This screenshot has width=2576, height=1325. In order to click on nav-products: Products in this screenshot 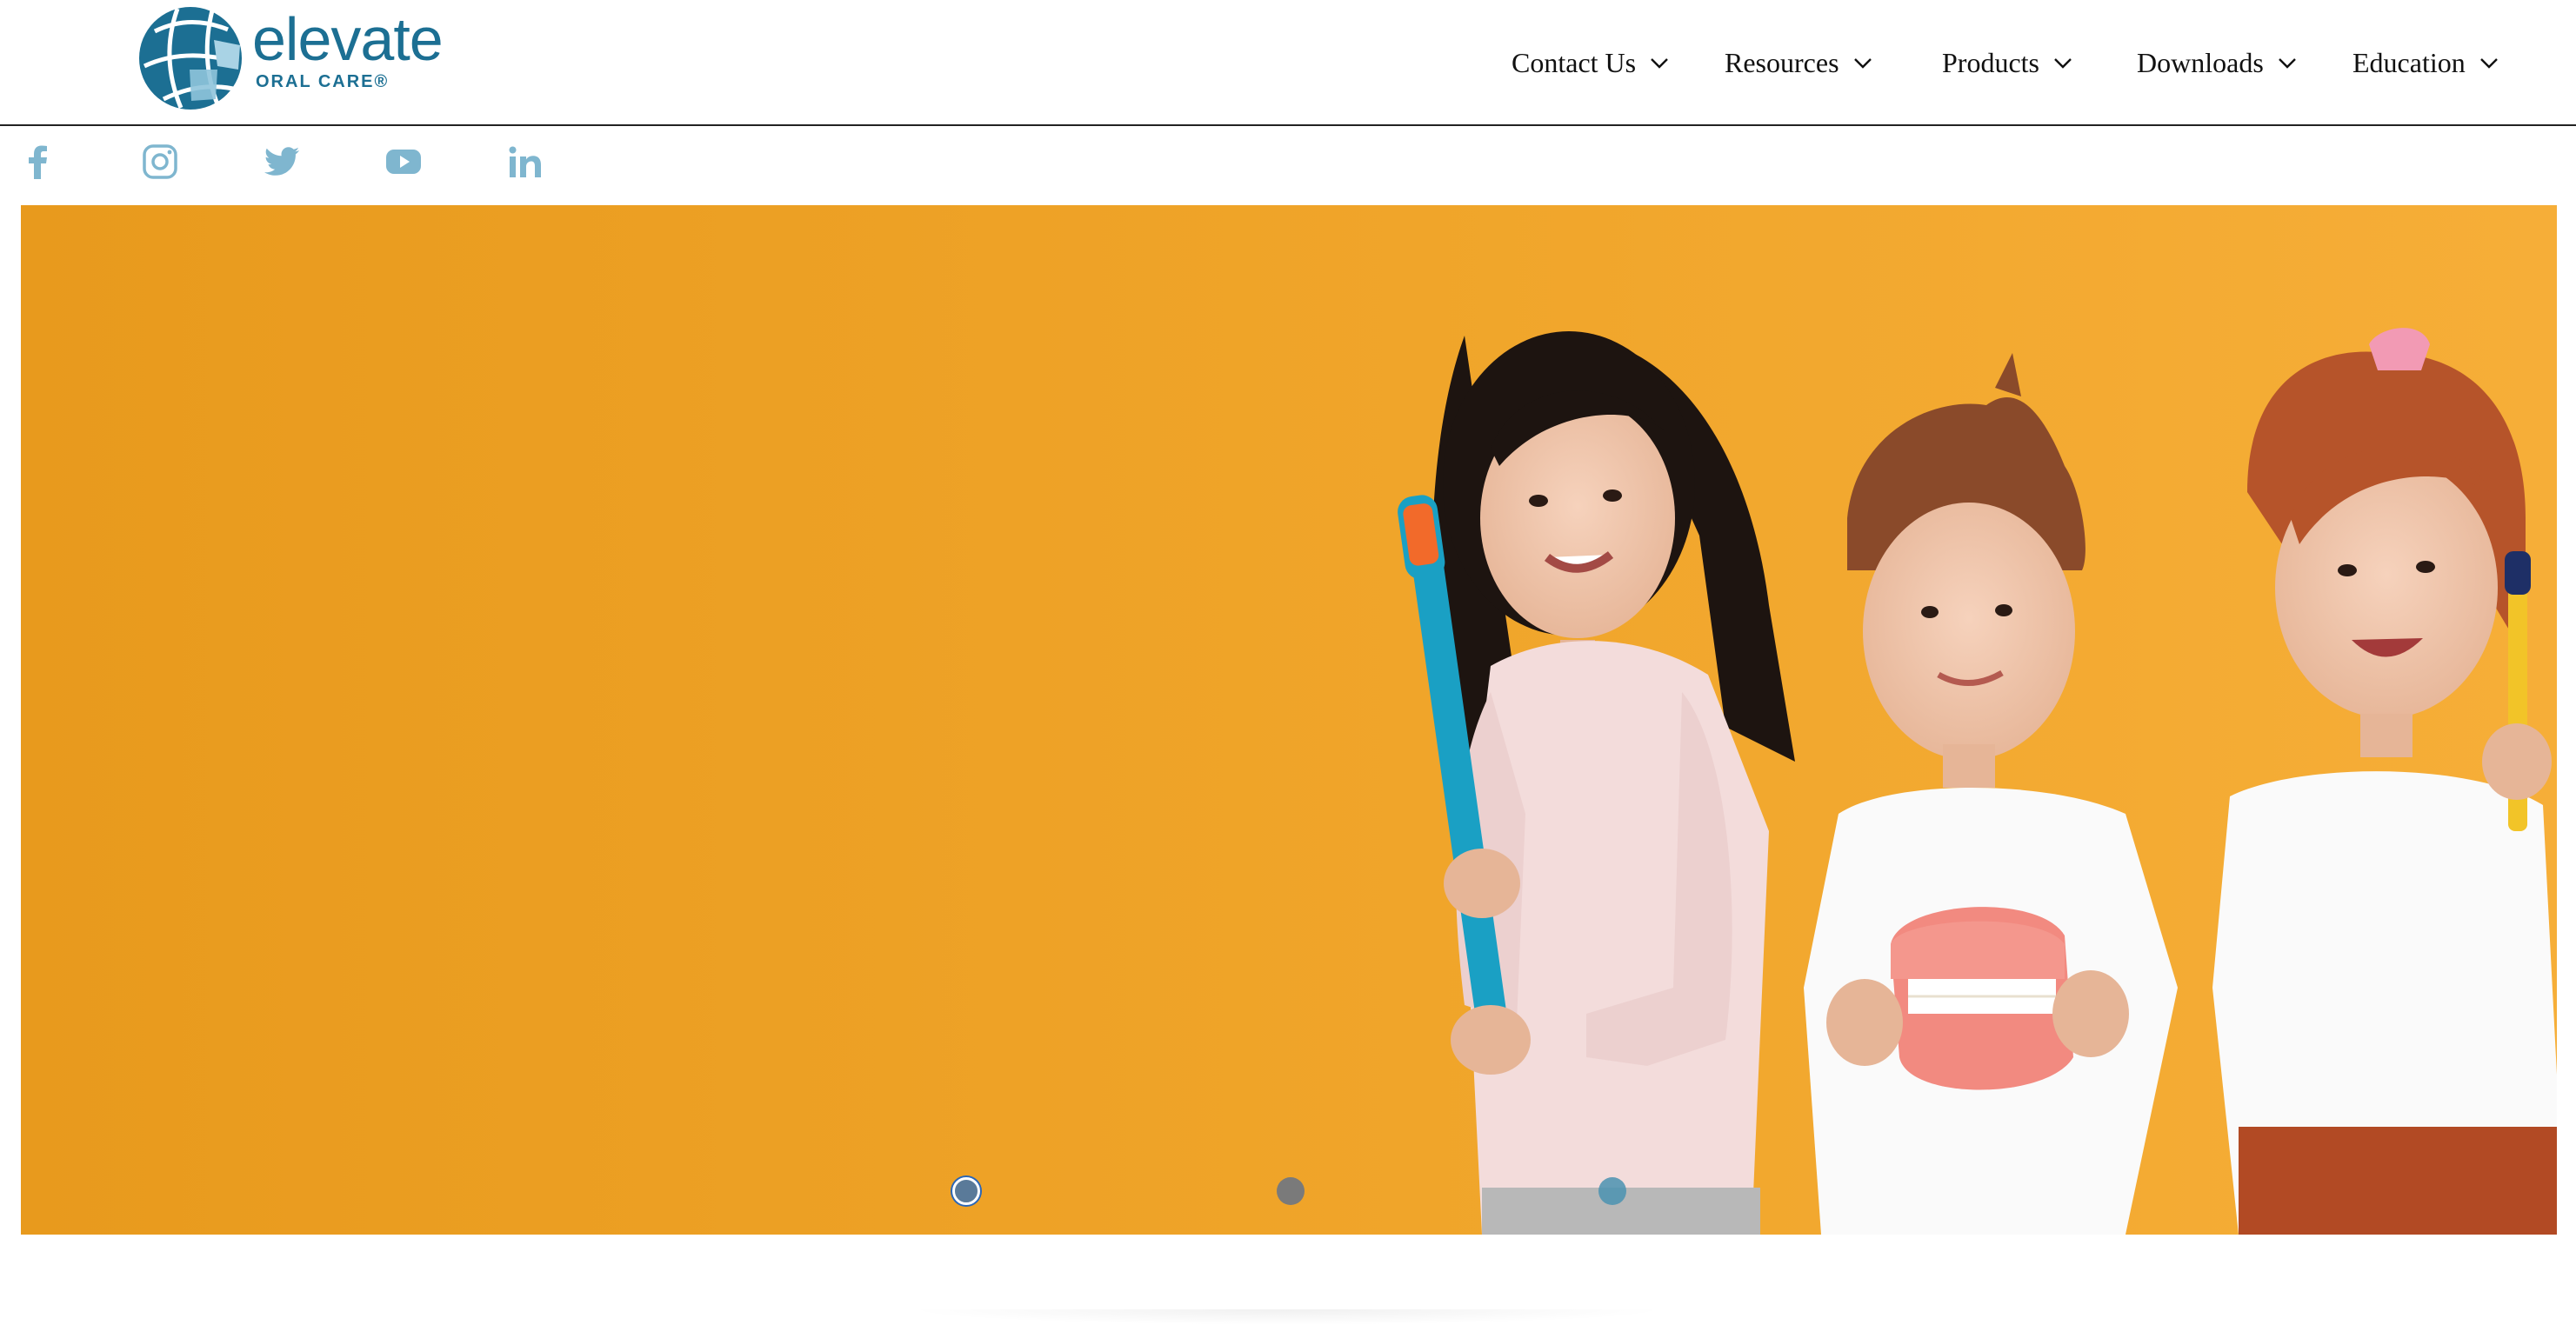, I will do `click(2008, 63)`.